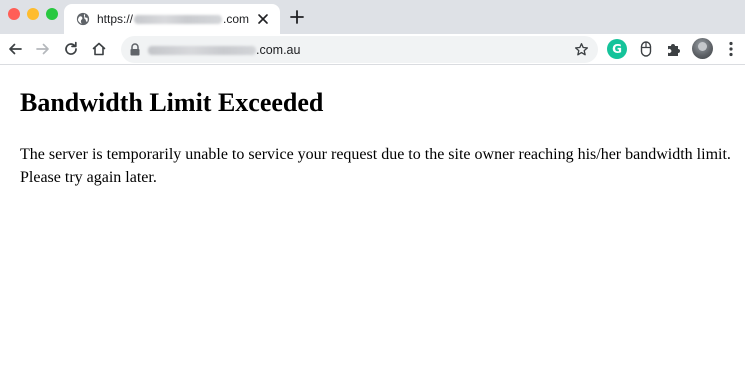 This screenshot has width=745, height=377. I want to click on plus-icon, so click(297, 17).